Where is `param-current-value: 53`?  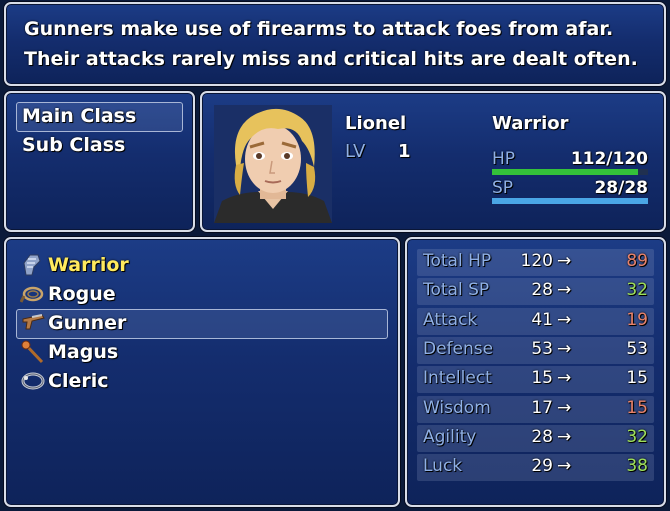
param-current-value: 53 is located at coordinates (542, 348).